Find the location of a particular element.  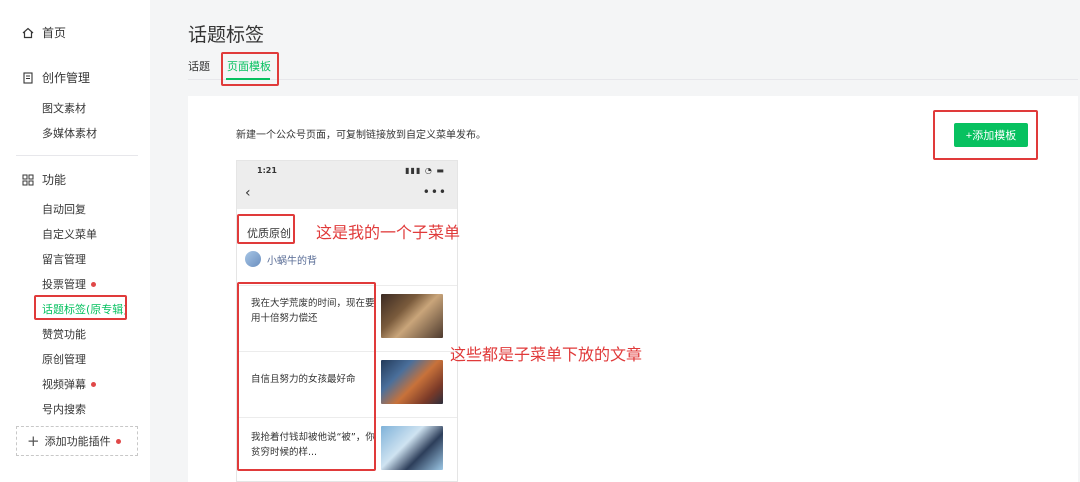

panel-description: 新建一个公众号页面，可复制链接放到自定义菜单发布。 is located at coordinates (361, 135).